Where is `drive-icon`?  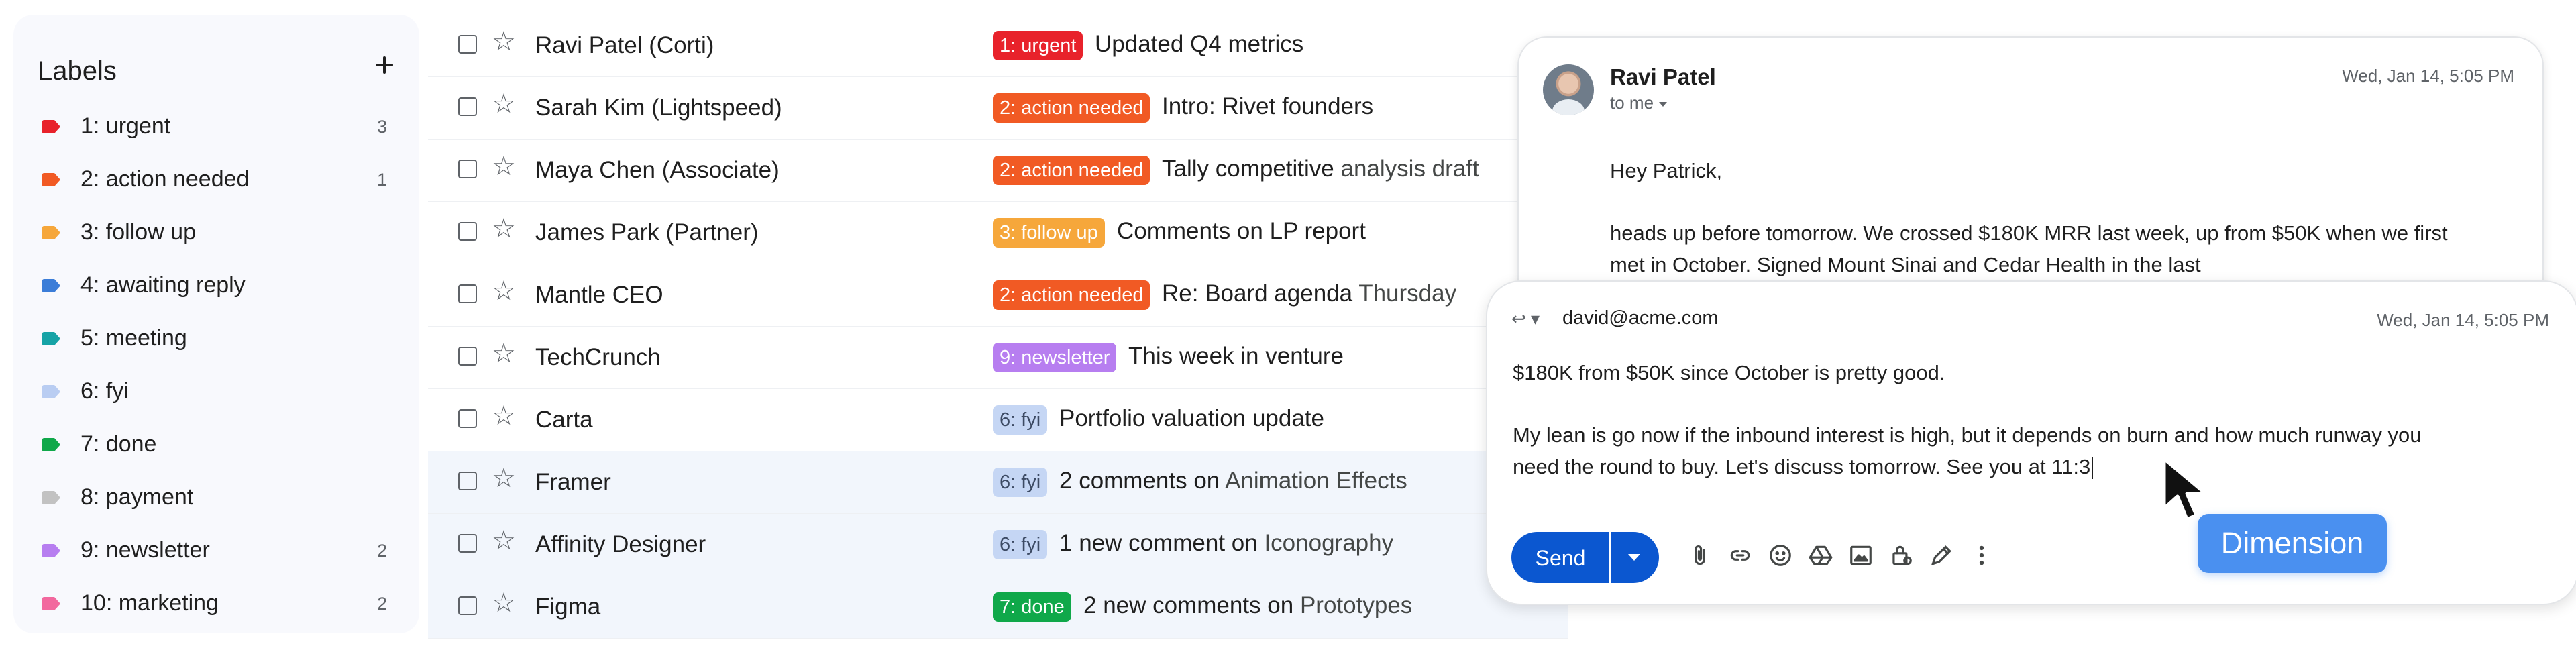 drive-icon is located at coordinates (1820, 555).